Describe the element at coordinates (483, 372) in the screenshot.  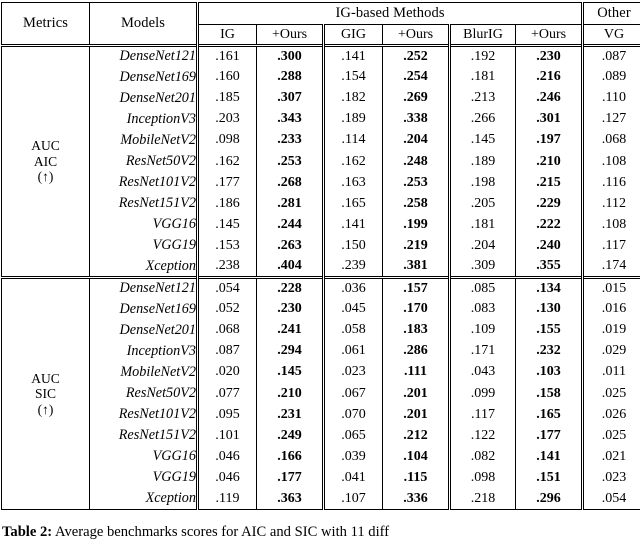
I see `value-cell: .043` at that location.